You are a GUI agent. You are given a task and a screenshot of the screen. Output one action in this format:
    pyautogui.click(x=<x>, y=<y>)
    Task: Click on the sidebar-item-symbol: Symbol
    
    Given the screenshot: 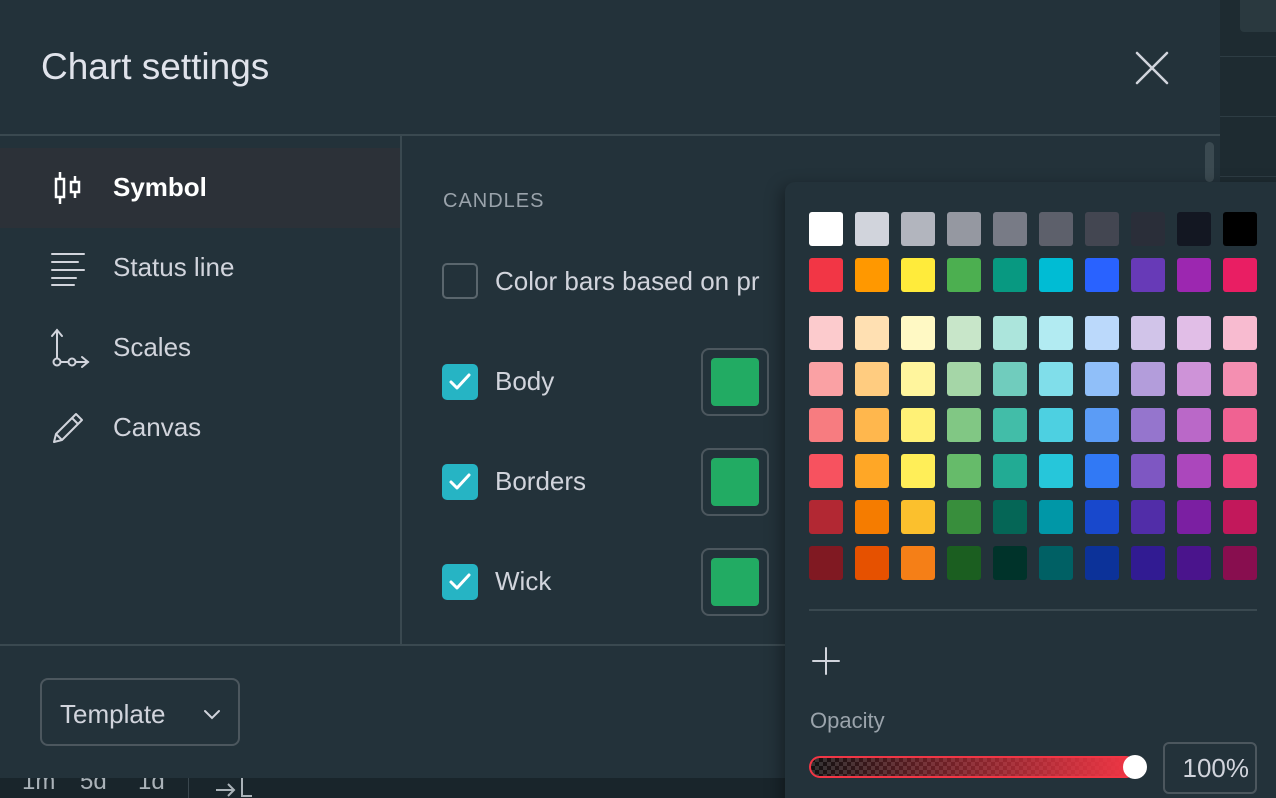 What is the action you would take?
    pyautogui.click(x=200, y=188)
    